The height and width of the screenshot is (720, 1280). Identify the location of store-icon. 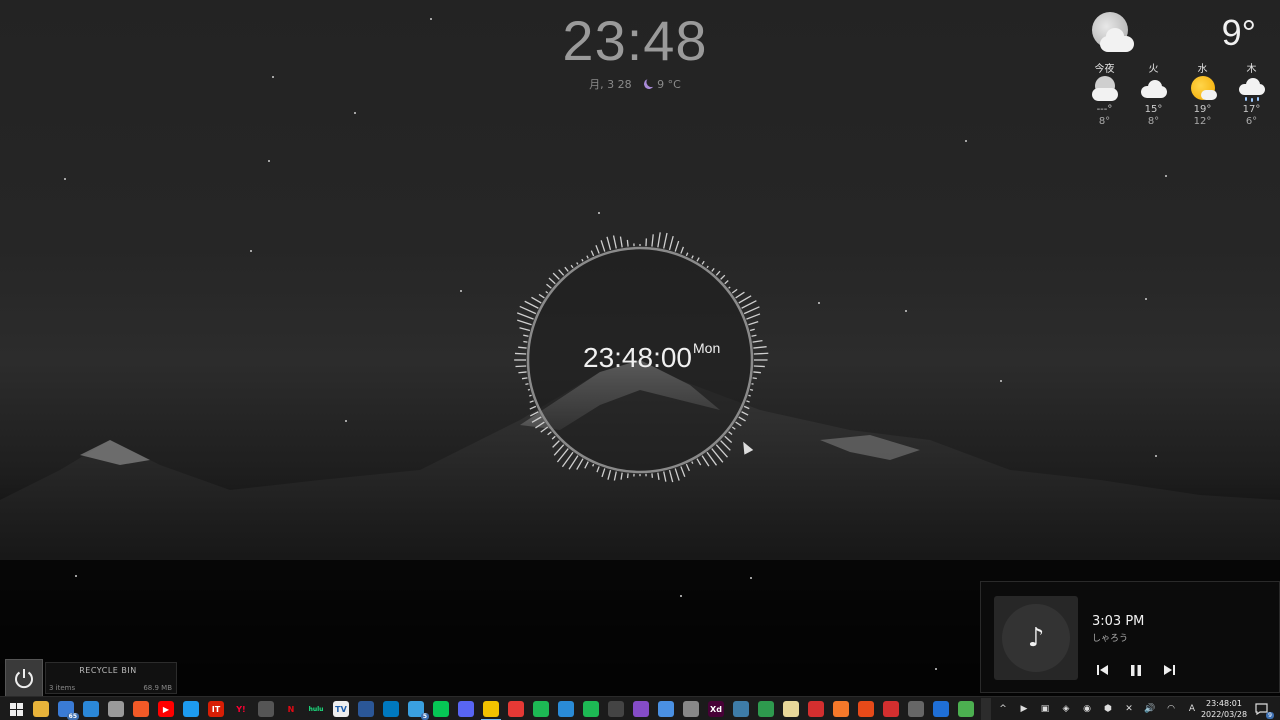
(91, 709).